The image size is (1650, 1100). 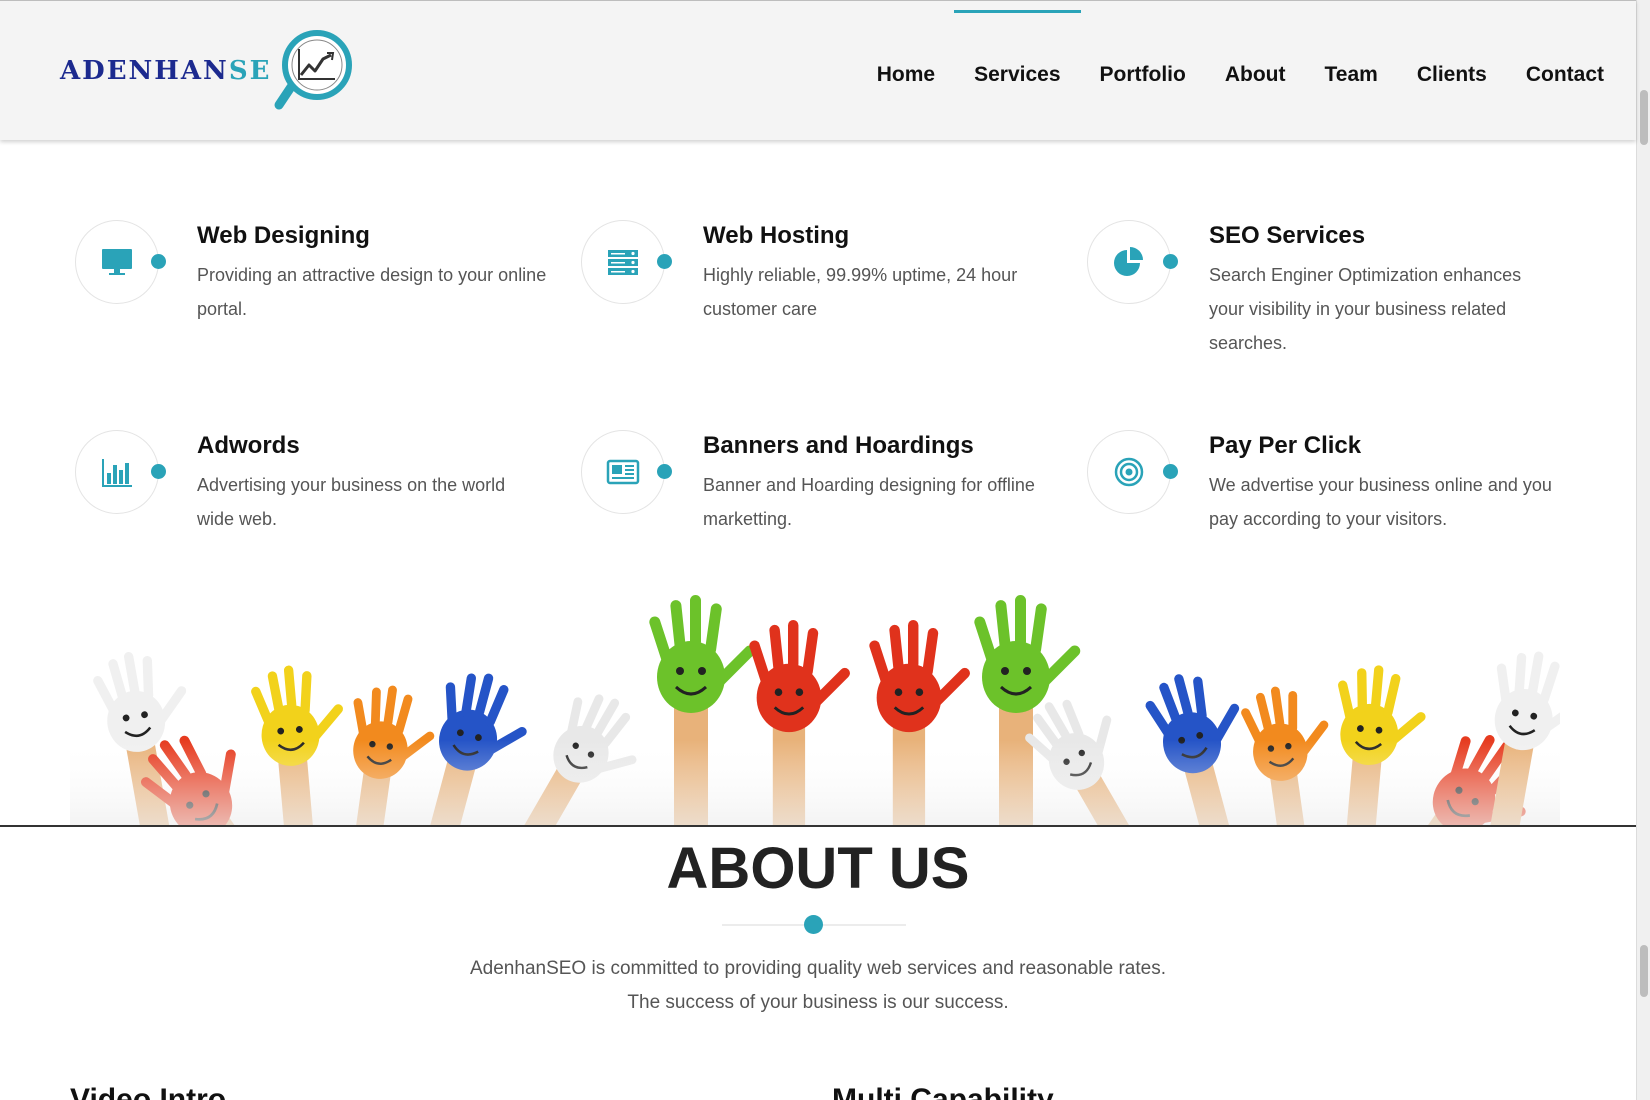 What do you see at coordinates (166, 71) in the screenshot?
I see `logo-text: ADENHANSE` at bounding box center [166, 71].